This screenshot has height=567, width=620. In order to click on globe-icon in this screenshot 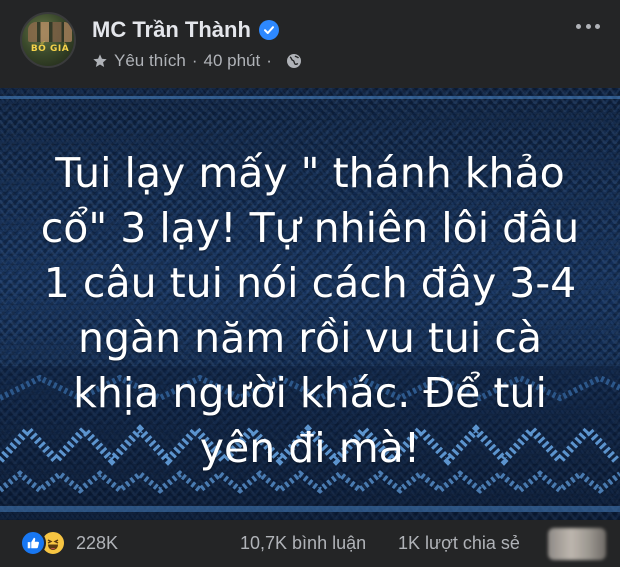, I will do `click(294, 61)`.